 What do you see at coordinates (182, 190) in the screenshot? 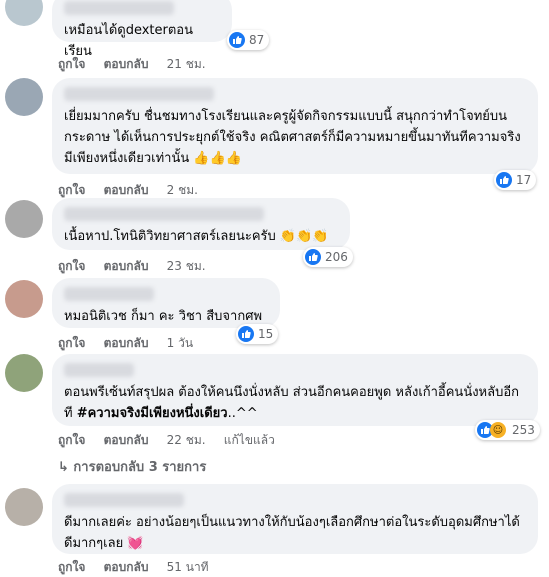
I see `comment-time: 2 ชม.` at bounding box center [182, 190].